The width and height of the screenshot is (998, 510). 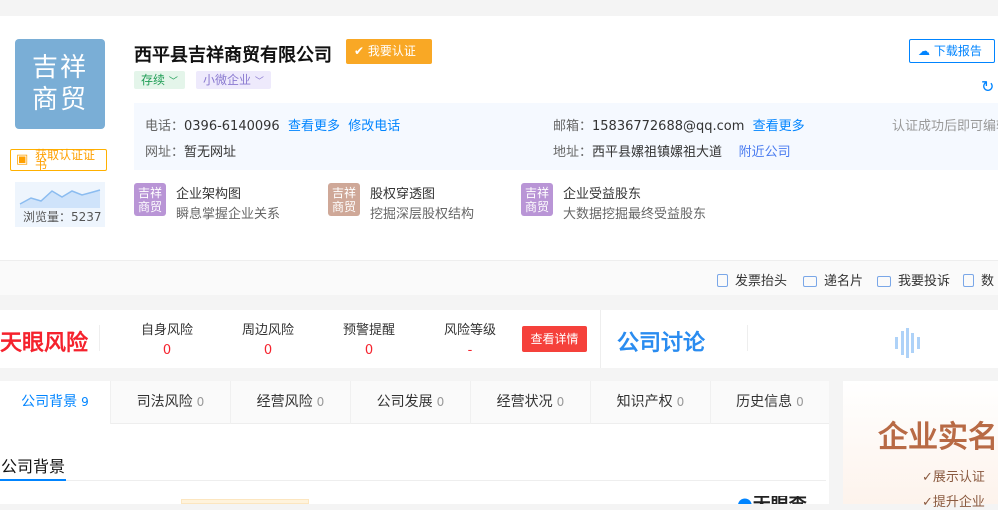 What do you see at coordinates (657, 152) in the screenshot?
I see `address-value: 西平县嫘祖镇嫘祖大道` at bounding box center [657, 152].